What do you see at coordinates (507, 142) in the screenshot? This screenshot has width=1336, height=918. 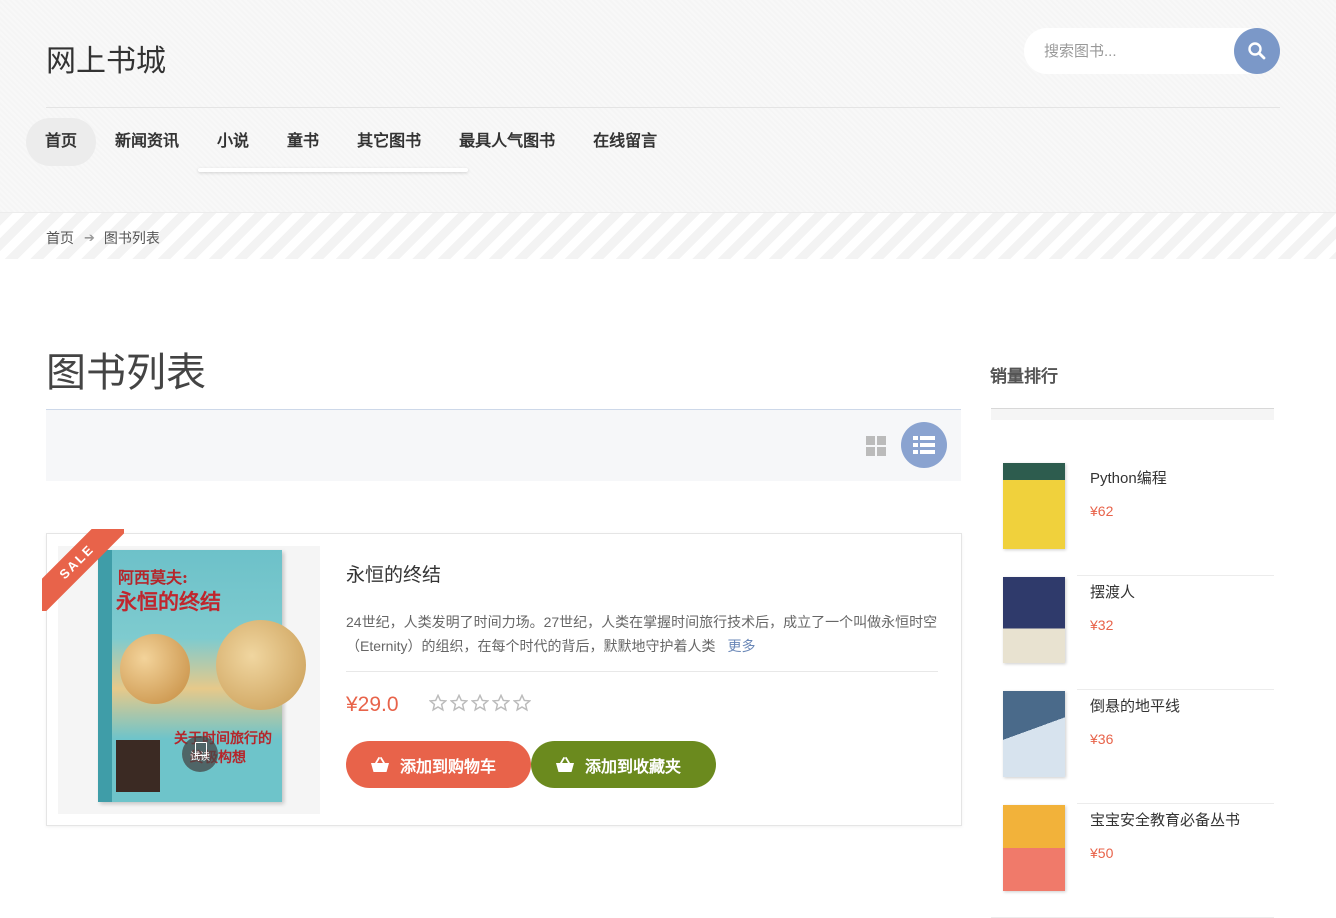 I see `nav-item-popular-books: 最具人气图书` at bounding box center [507, 142].